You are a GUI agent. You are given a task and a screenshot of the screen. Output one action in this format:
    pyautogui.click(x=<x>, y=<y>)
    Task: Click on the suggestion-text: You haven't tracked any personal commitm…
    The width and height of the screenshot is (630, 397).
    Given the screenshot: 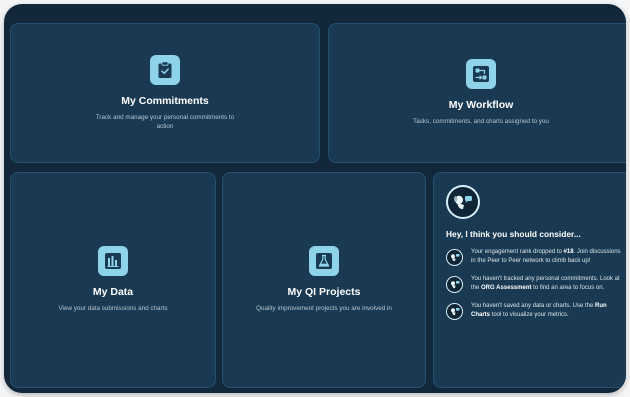 What is the action you would take?
    pyautogui.click(x=545, y=283)
    